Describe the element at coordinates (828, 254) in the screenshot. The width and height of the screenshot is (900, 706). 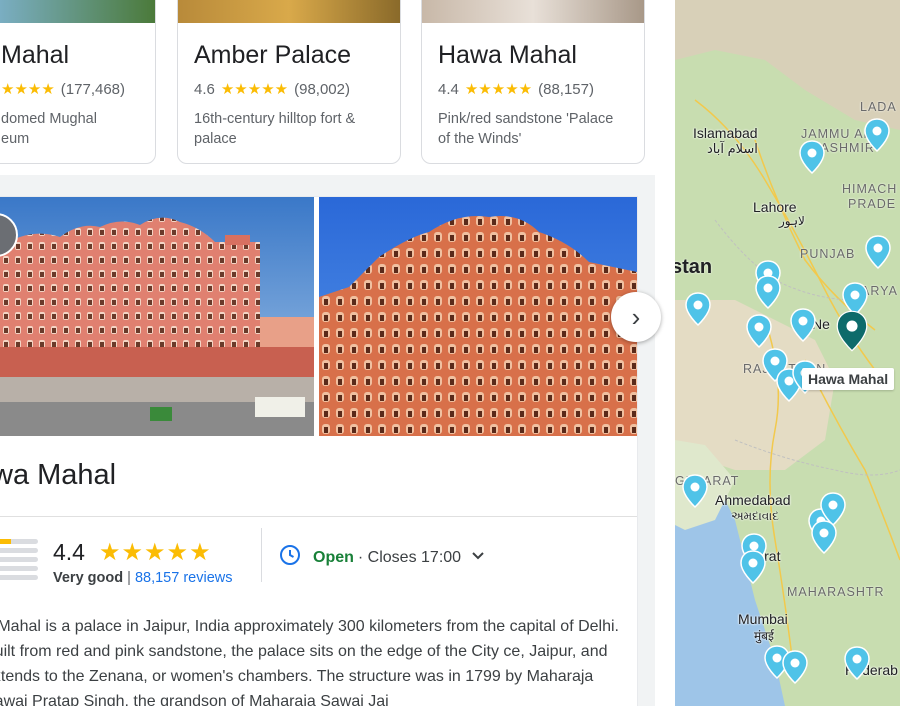
I see `map-state-label: PUNJAB` at that location.